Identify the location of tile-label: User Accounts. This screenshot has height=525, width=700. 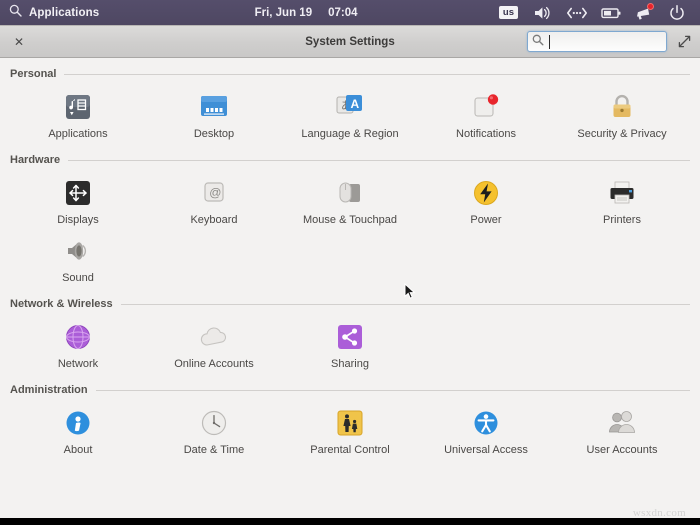
(622, 450).